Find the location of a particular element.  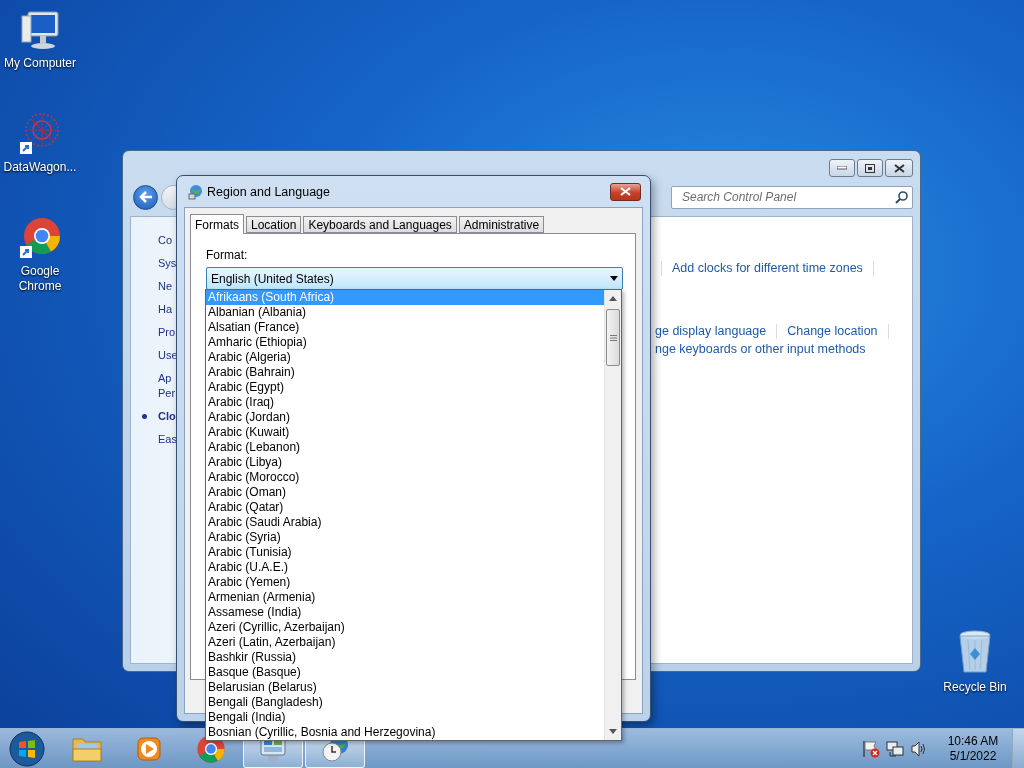

maximize-button is located at coordinates (870, 168).